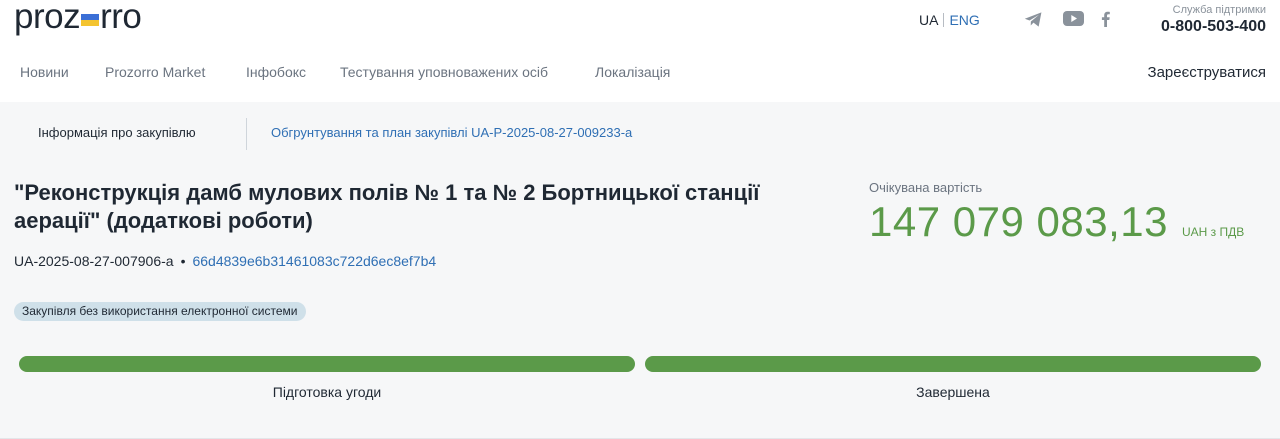  I want to click on youtube-icon, so click(1073, 18).